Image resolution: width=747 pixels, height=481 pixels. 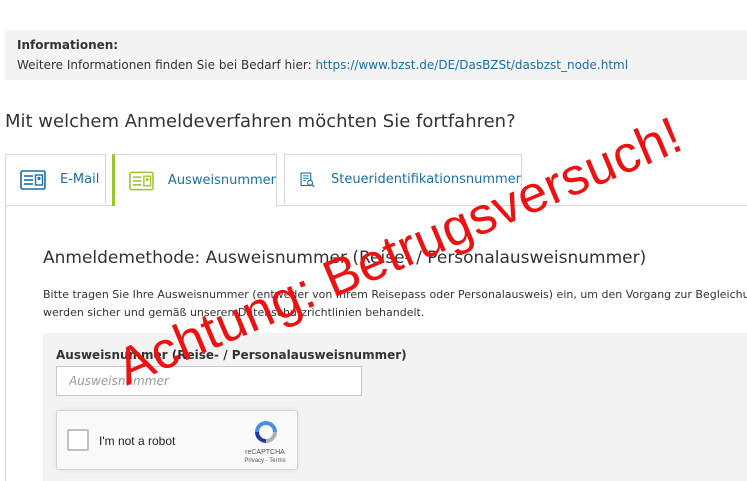 I want to click on document-search-icon, so click(x=307, y=179).